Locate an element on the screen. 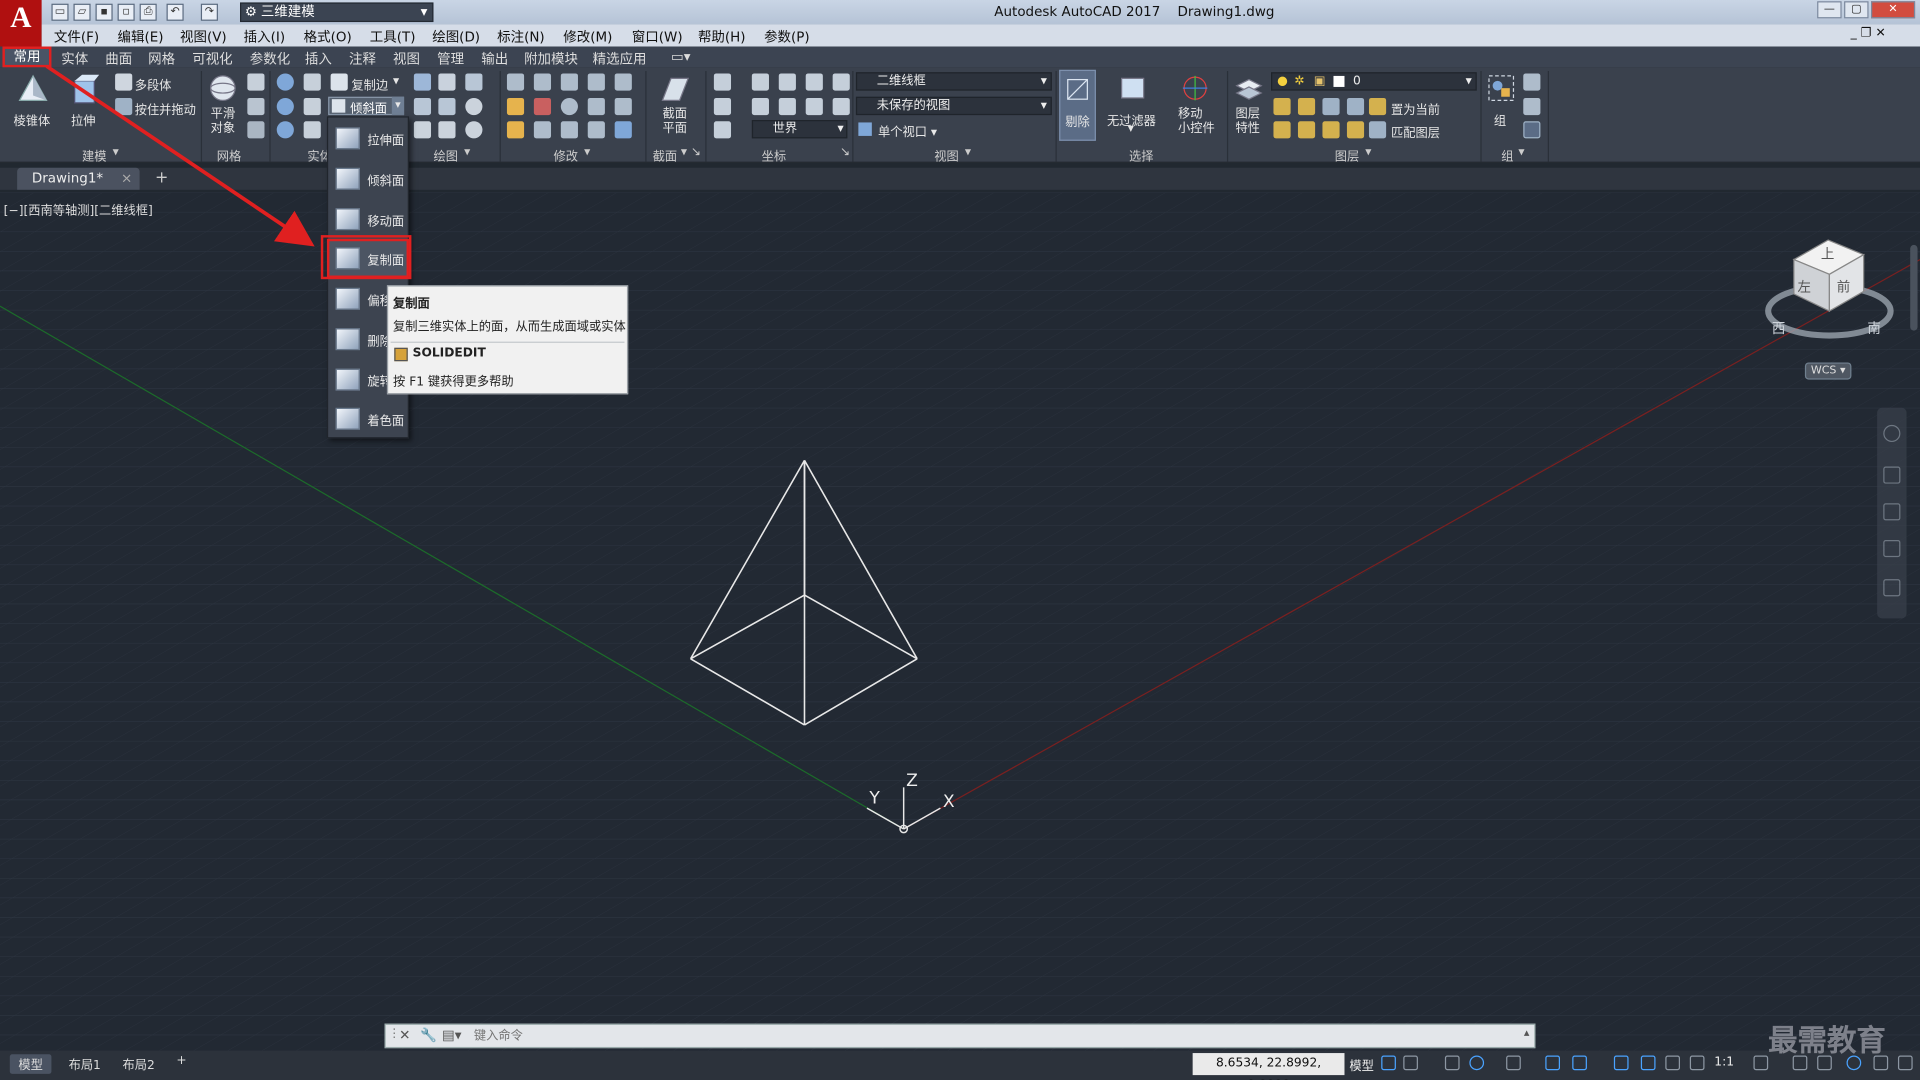  match-layer-label: 匹配图层 is located at coordinates (1415, 131).